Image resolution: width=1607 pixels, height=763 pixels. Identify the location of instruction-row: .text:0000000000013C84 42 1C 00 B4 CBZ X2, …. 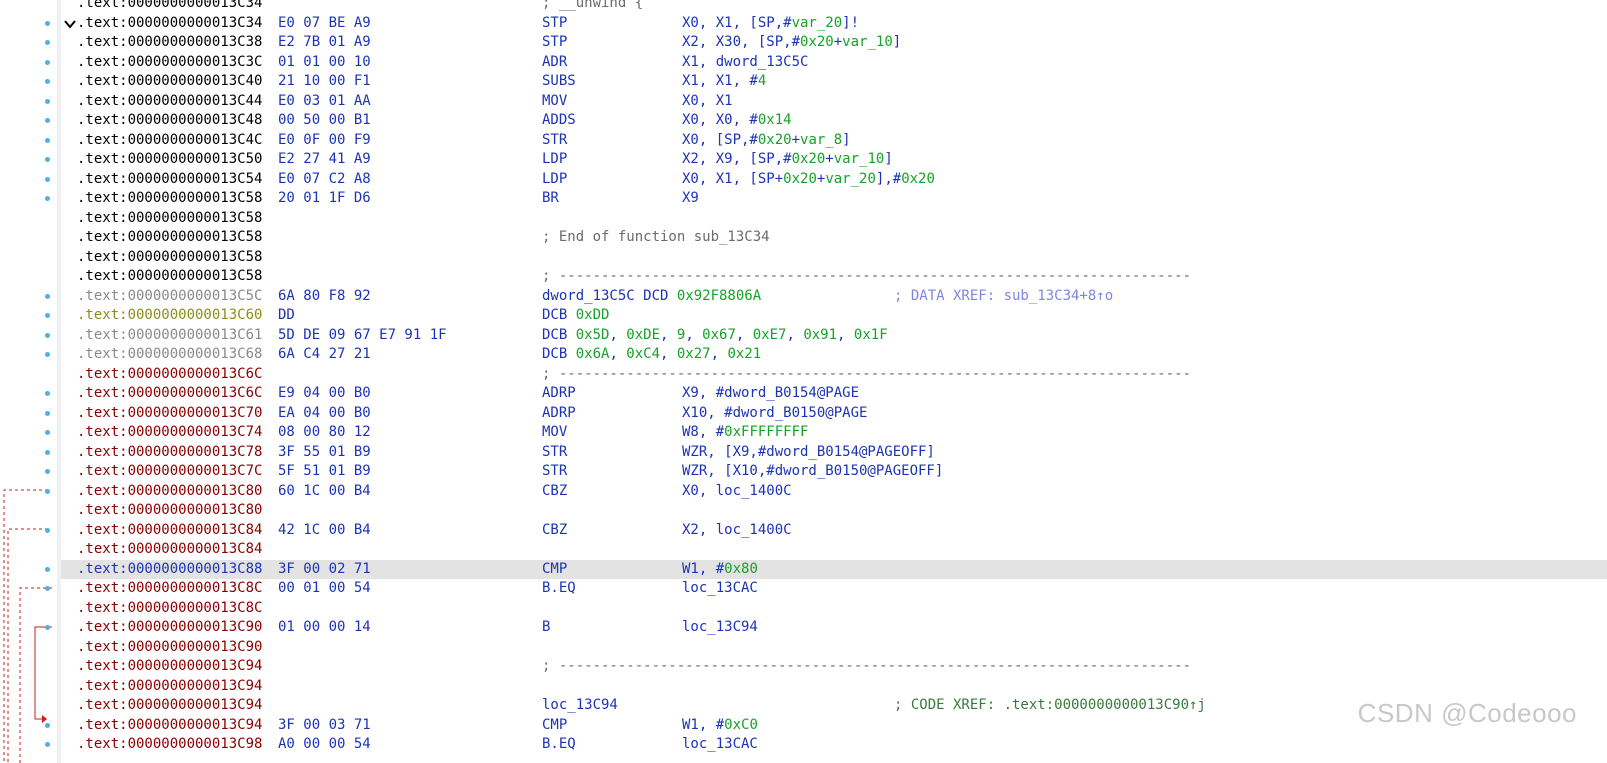
(834, 531).